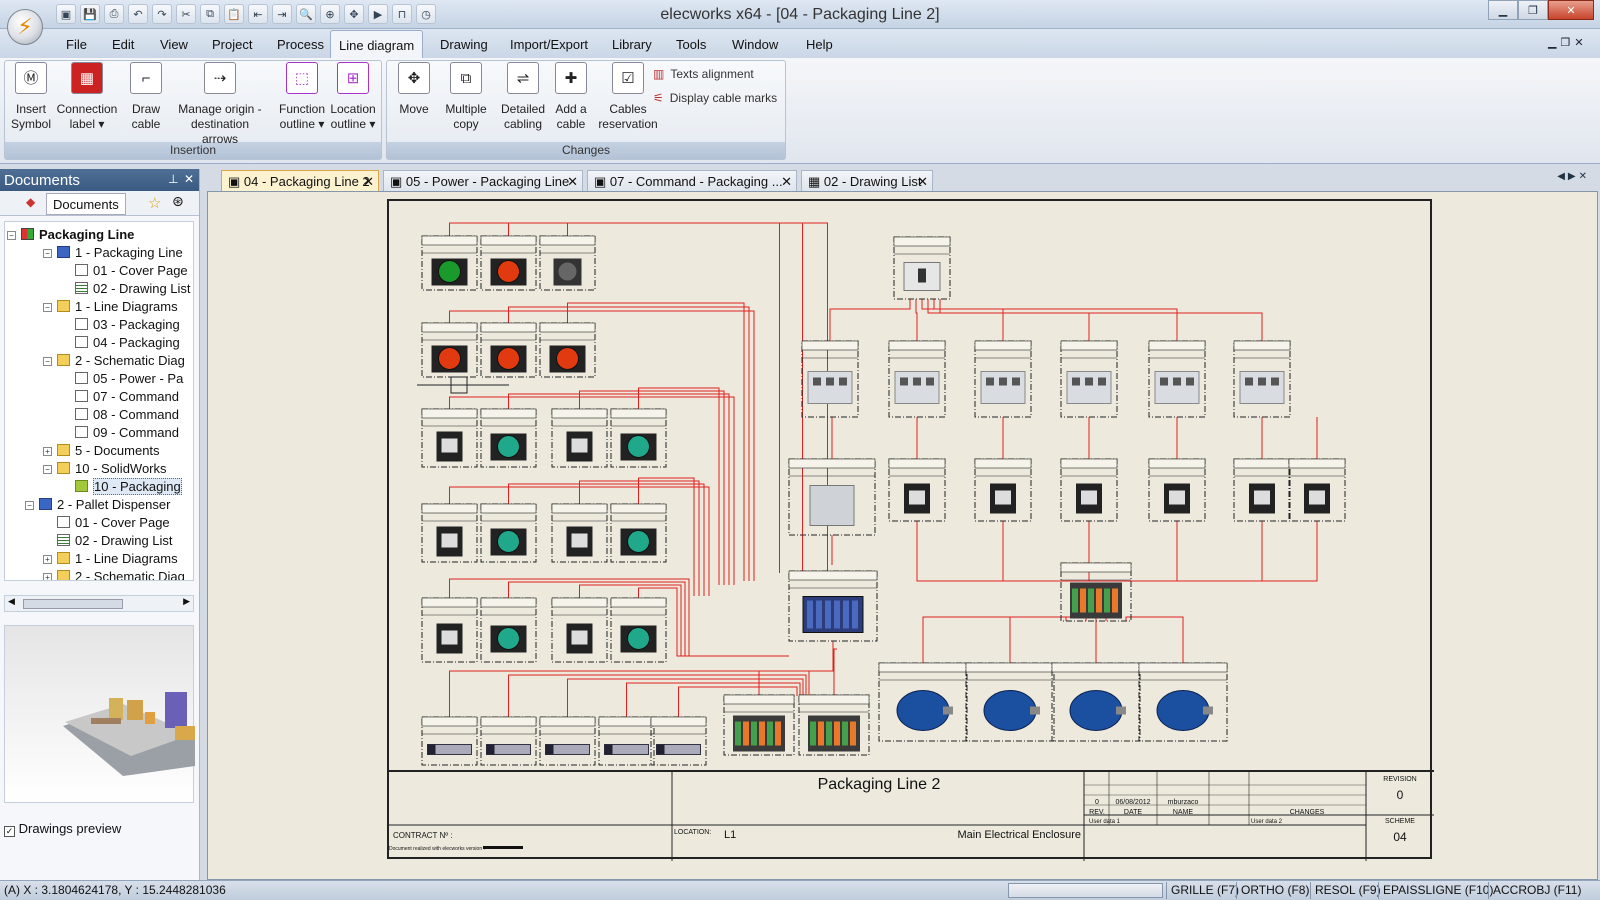 This screenshot has height=900, width=1600. I want to click on menu-window: Window, so click(755, 44).